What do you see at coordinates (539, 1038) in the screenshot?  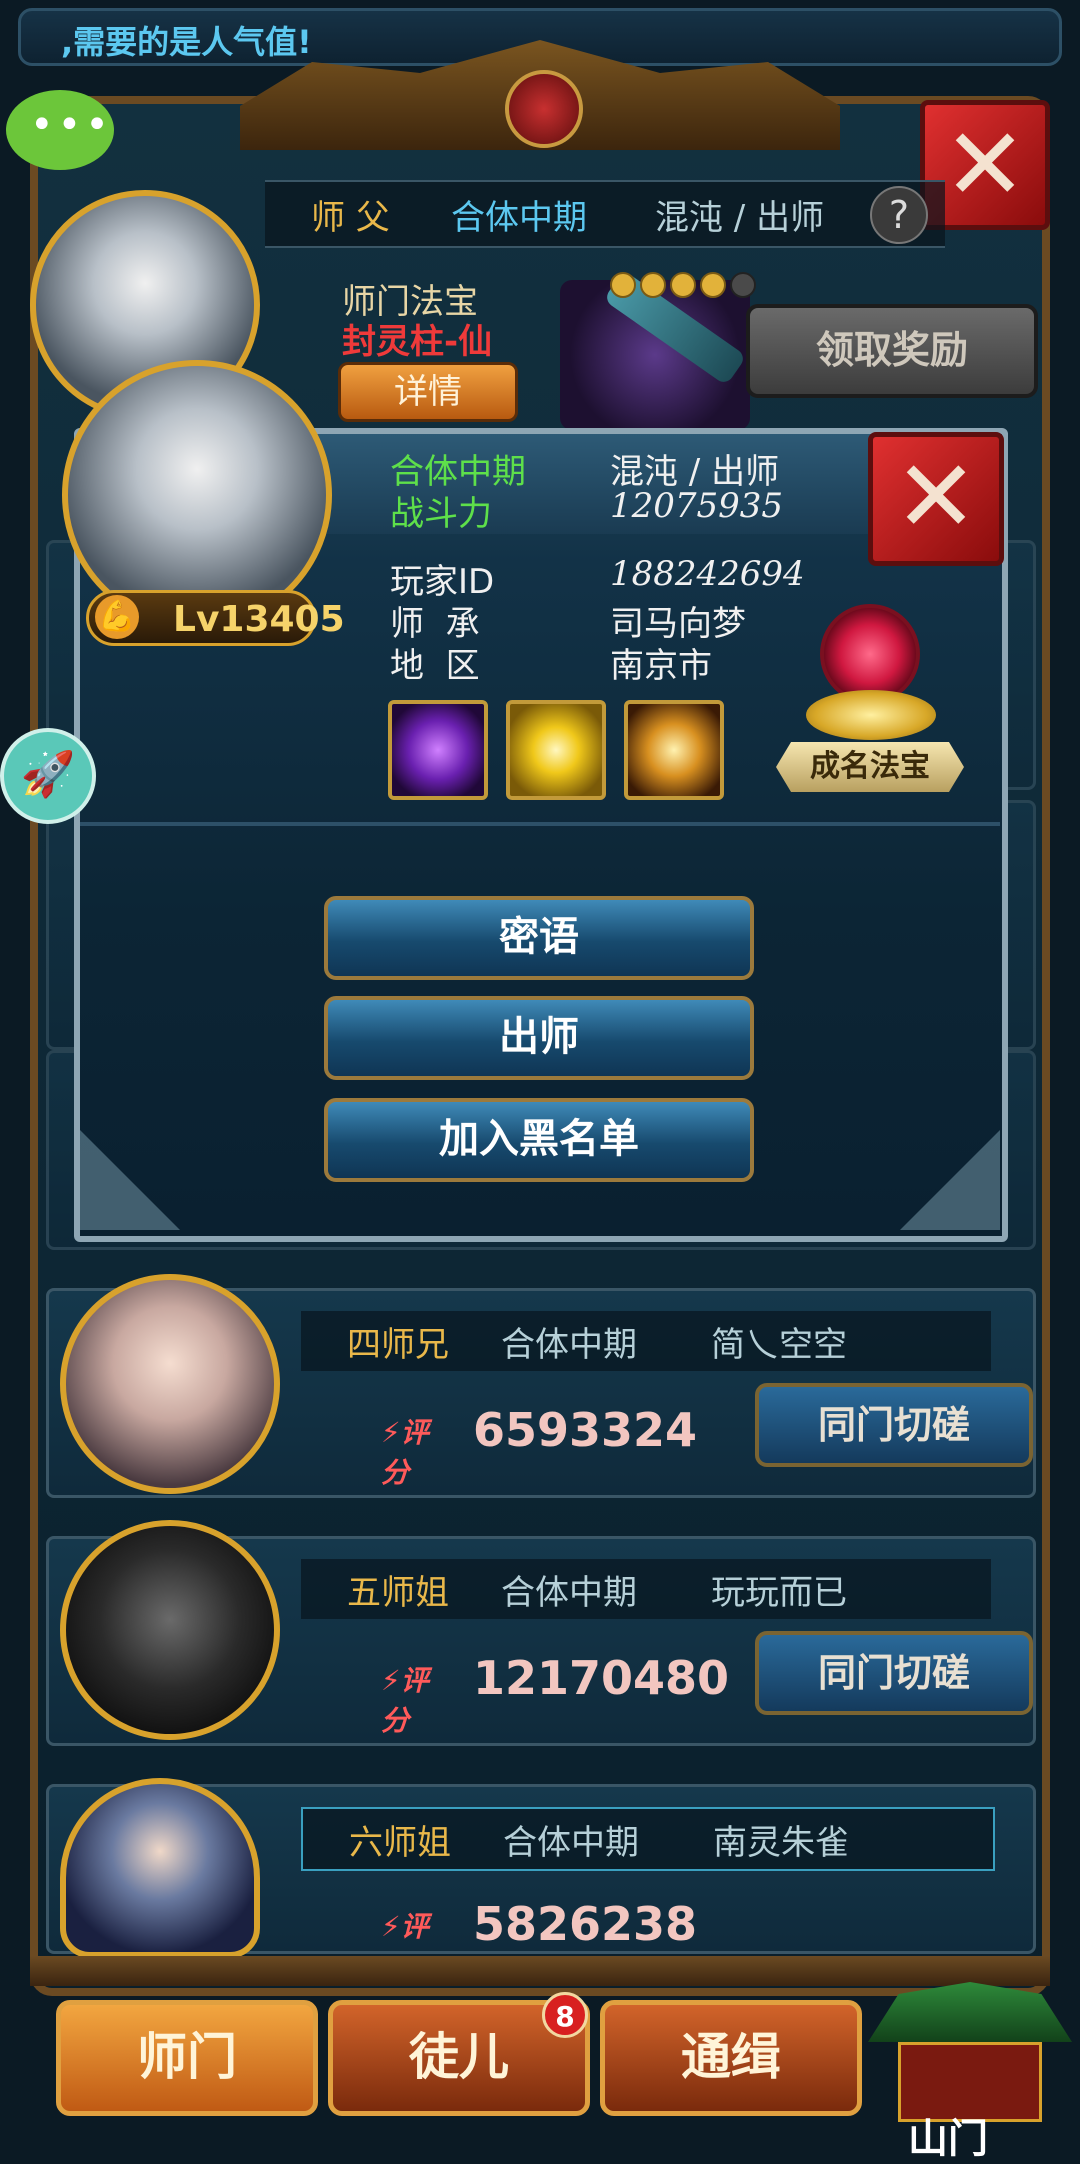 I see `graduate-button: 出师` at bounding box center [539, 1038].